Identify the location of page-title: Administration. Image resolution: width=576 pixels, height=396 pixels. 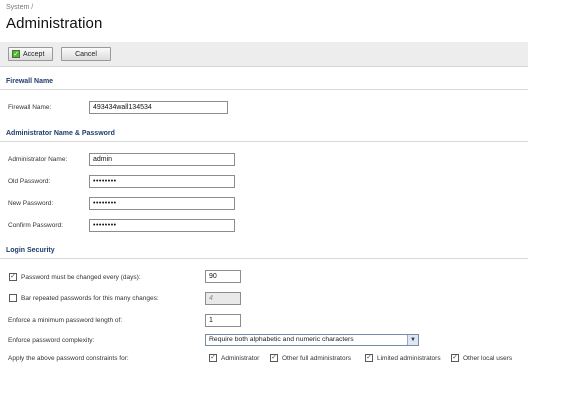
(54, 23).